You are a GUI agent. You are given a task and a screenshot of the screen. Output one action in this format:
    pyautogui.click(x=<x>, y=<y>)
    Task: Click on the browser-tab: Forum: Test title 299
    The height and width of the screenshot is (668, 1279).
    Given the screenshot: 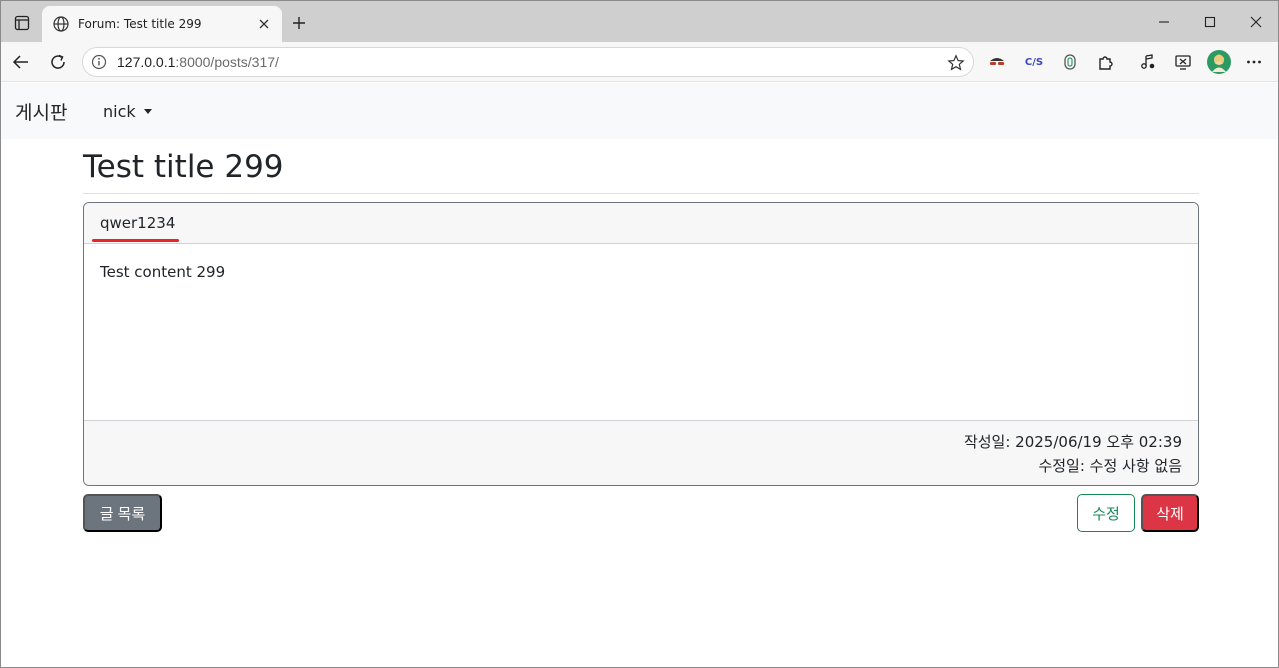 What is the action you would take?
    pyautogui.click(x=162, y=24)
    